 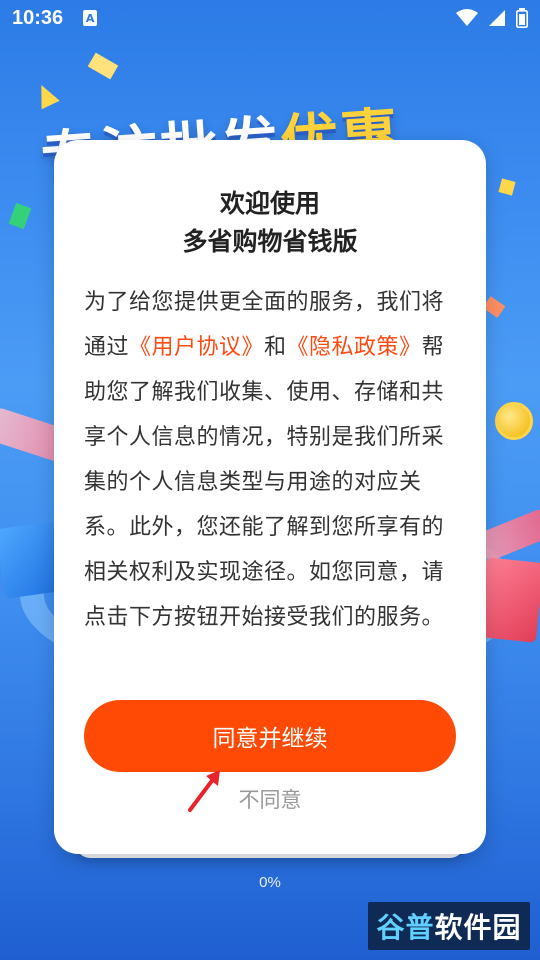 I want to click on dialog-title-line1: 欢迎使用, so click(x=269, y=203).